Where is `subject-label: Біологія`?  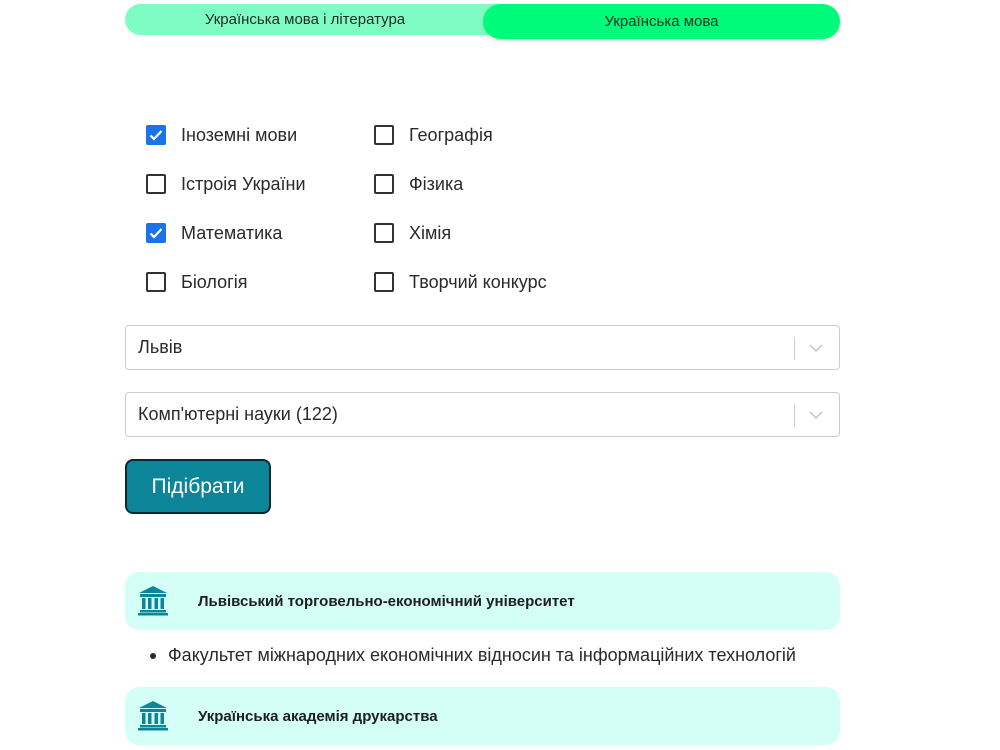 subject-label: Біологія is located at coordinates (214, 282).